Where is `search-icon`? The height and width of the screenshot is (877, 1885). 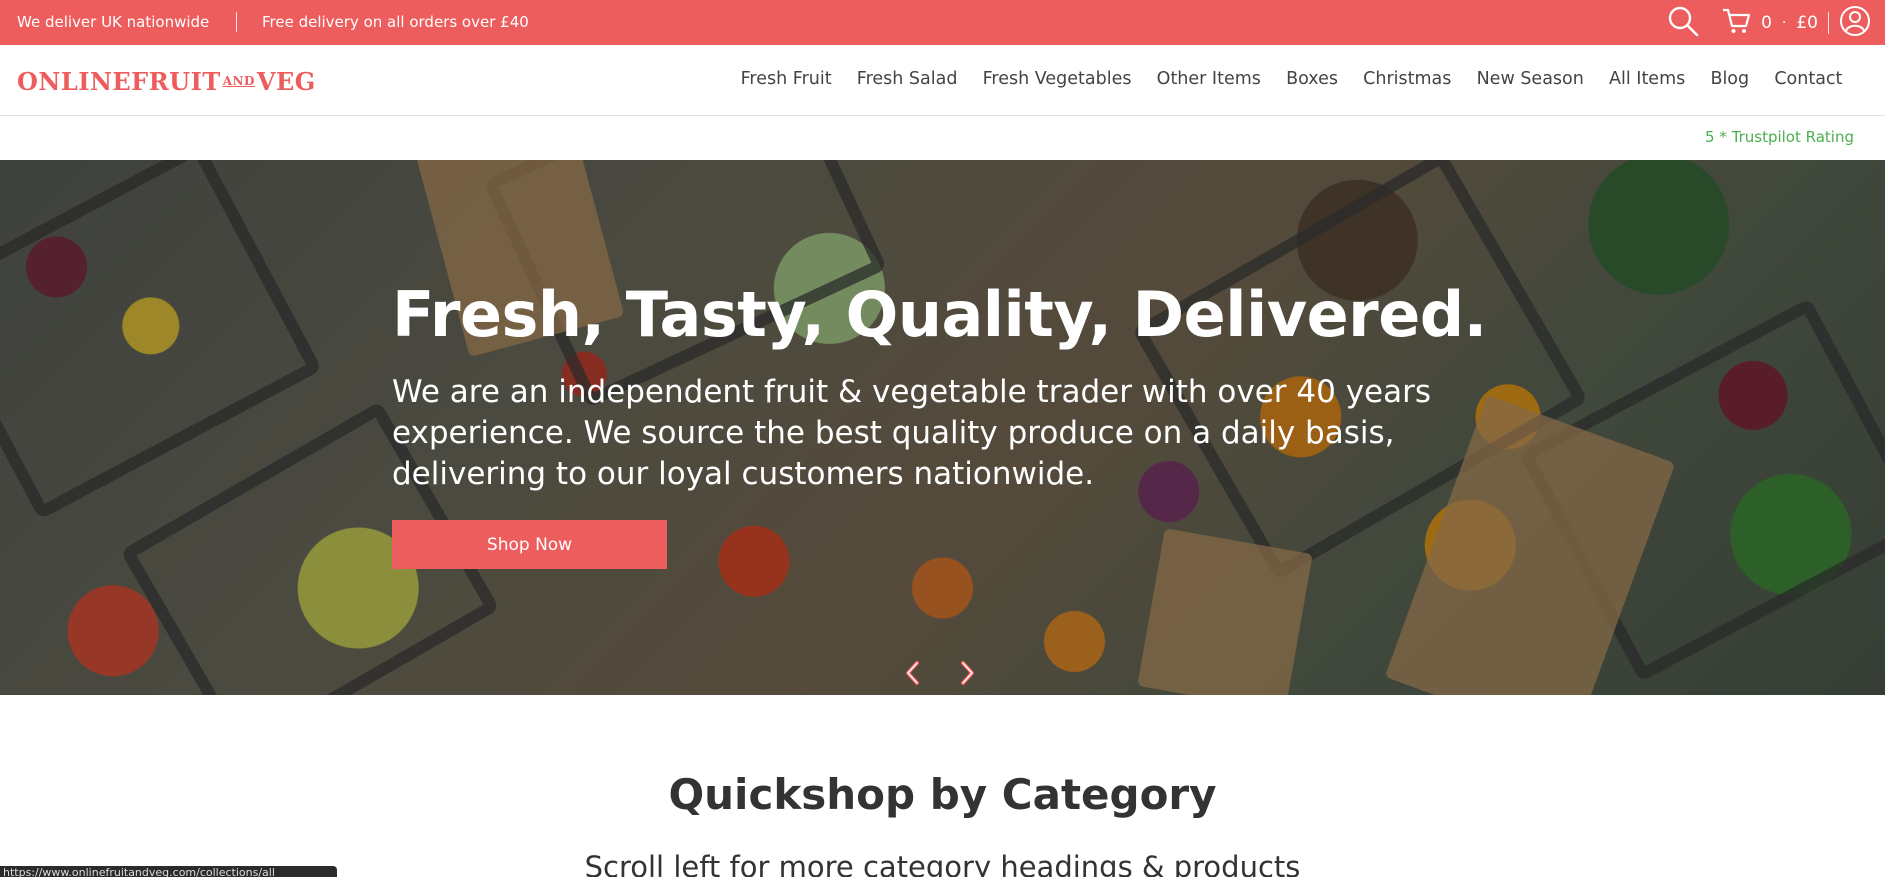 search-icon is located at coordinates (1683, 23).